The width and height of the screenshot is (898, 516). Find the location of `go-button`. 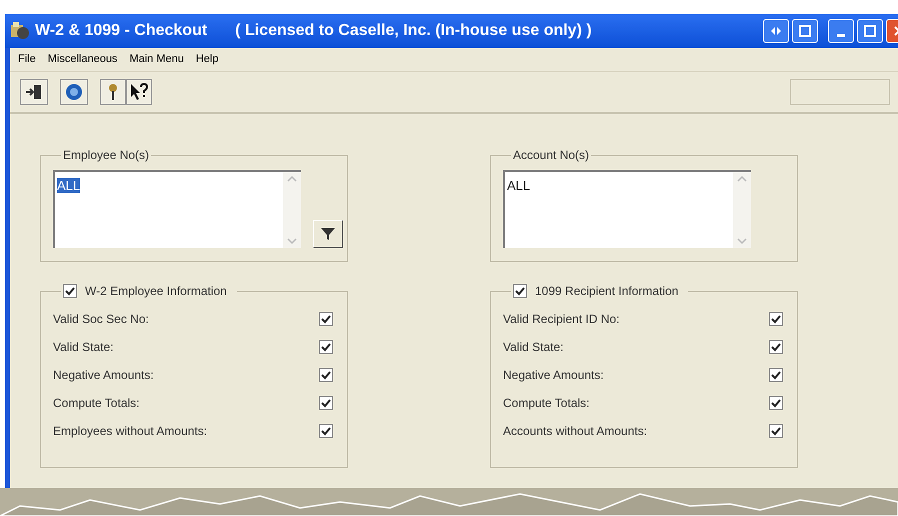

go-button is located at coordinates (74, 92).